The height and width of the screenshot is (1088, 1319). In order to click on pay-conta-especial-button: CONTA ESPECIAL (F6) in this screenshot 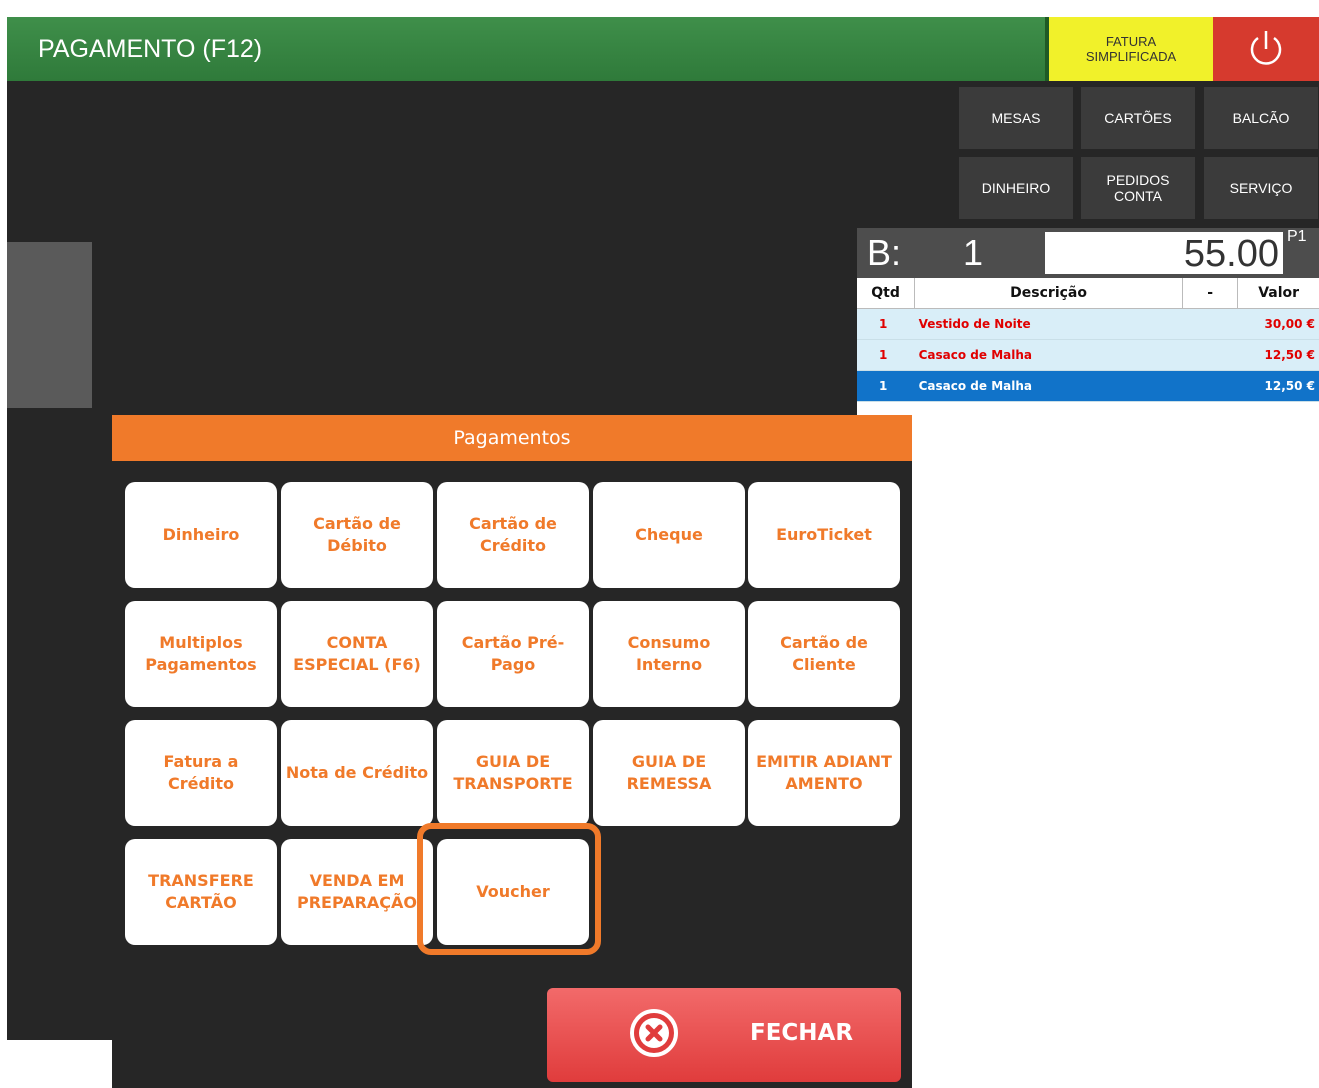, I will do `click(357, 654)`.